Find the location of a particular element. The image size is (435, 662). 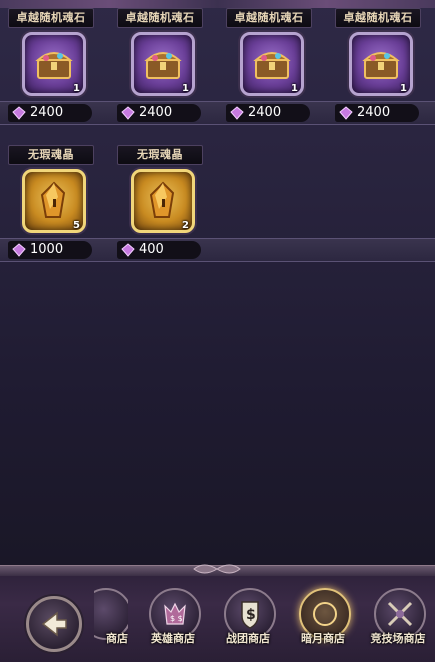

price-tag: 1000 is located at coordinates (50, 250).